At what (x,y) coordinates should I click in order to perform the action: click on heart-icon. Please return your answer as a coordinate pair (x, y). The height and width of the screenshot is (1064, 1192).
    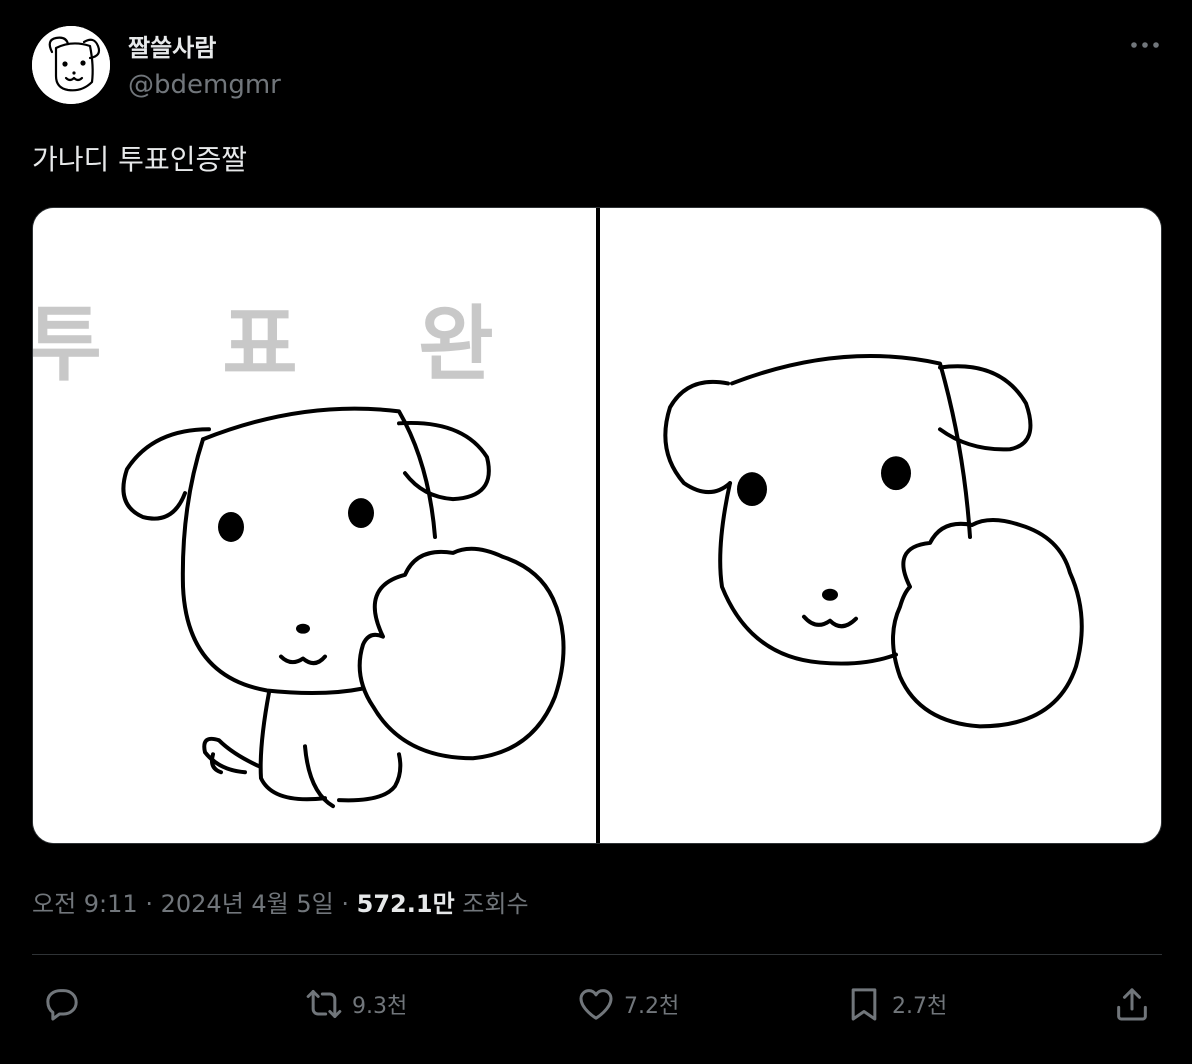
    Looking at the image, I should click on (596, 1004).